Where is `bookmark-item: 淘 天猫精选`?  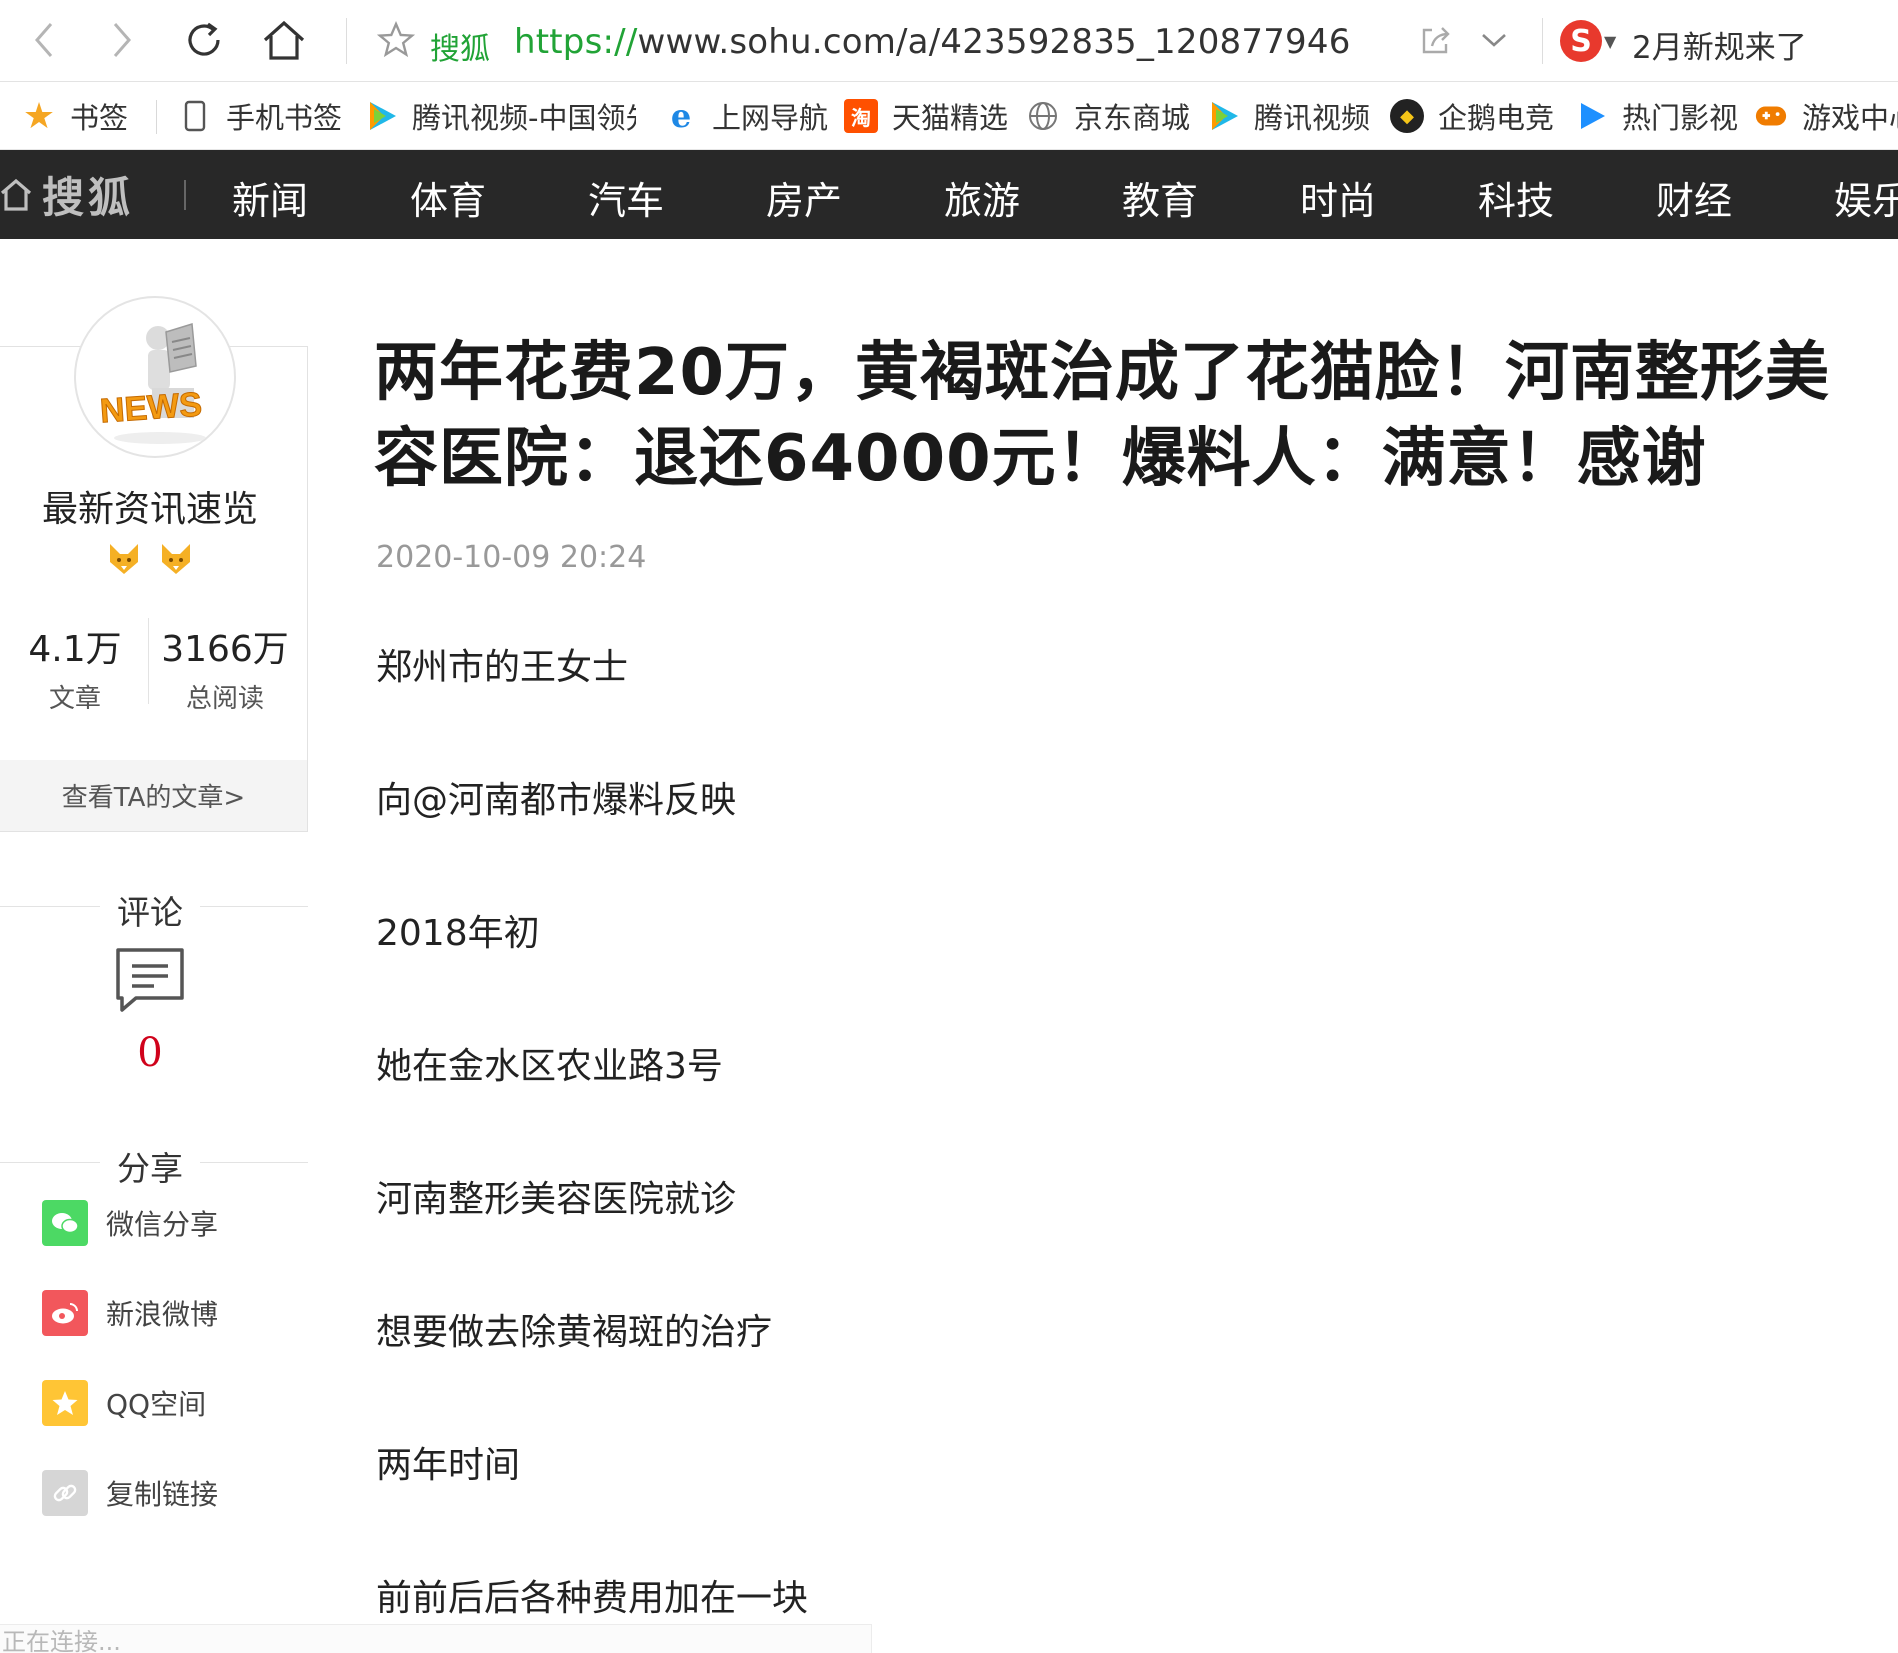 bookmark-item: 淘 天猫精选 is located at coordinates (926, 115).